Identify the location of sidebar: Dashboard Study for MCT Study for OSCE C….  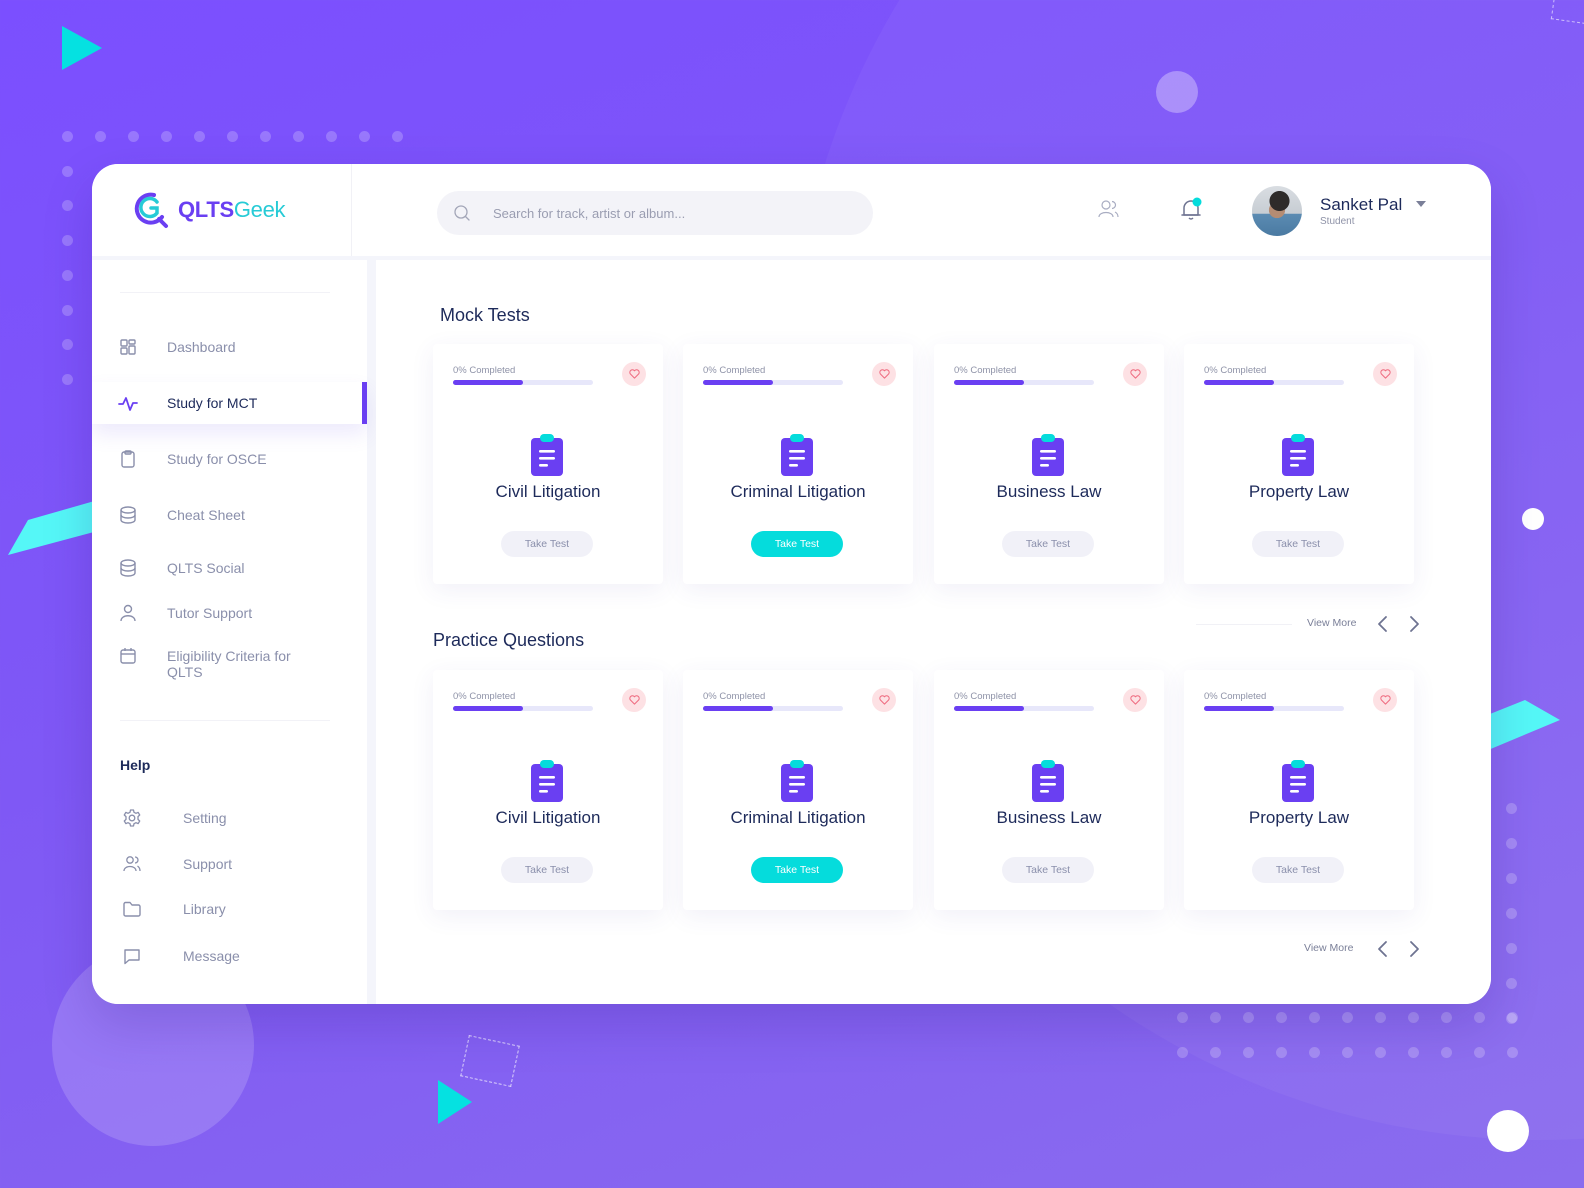
(229, 632).